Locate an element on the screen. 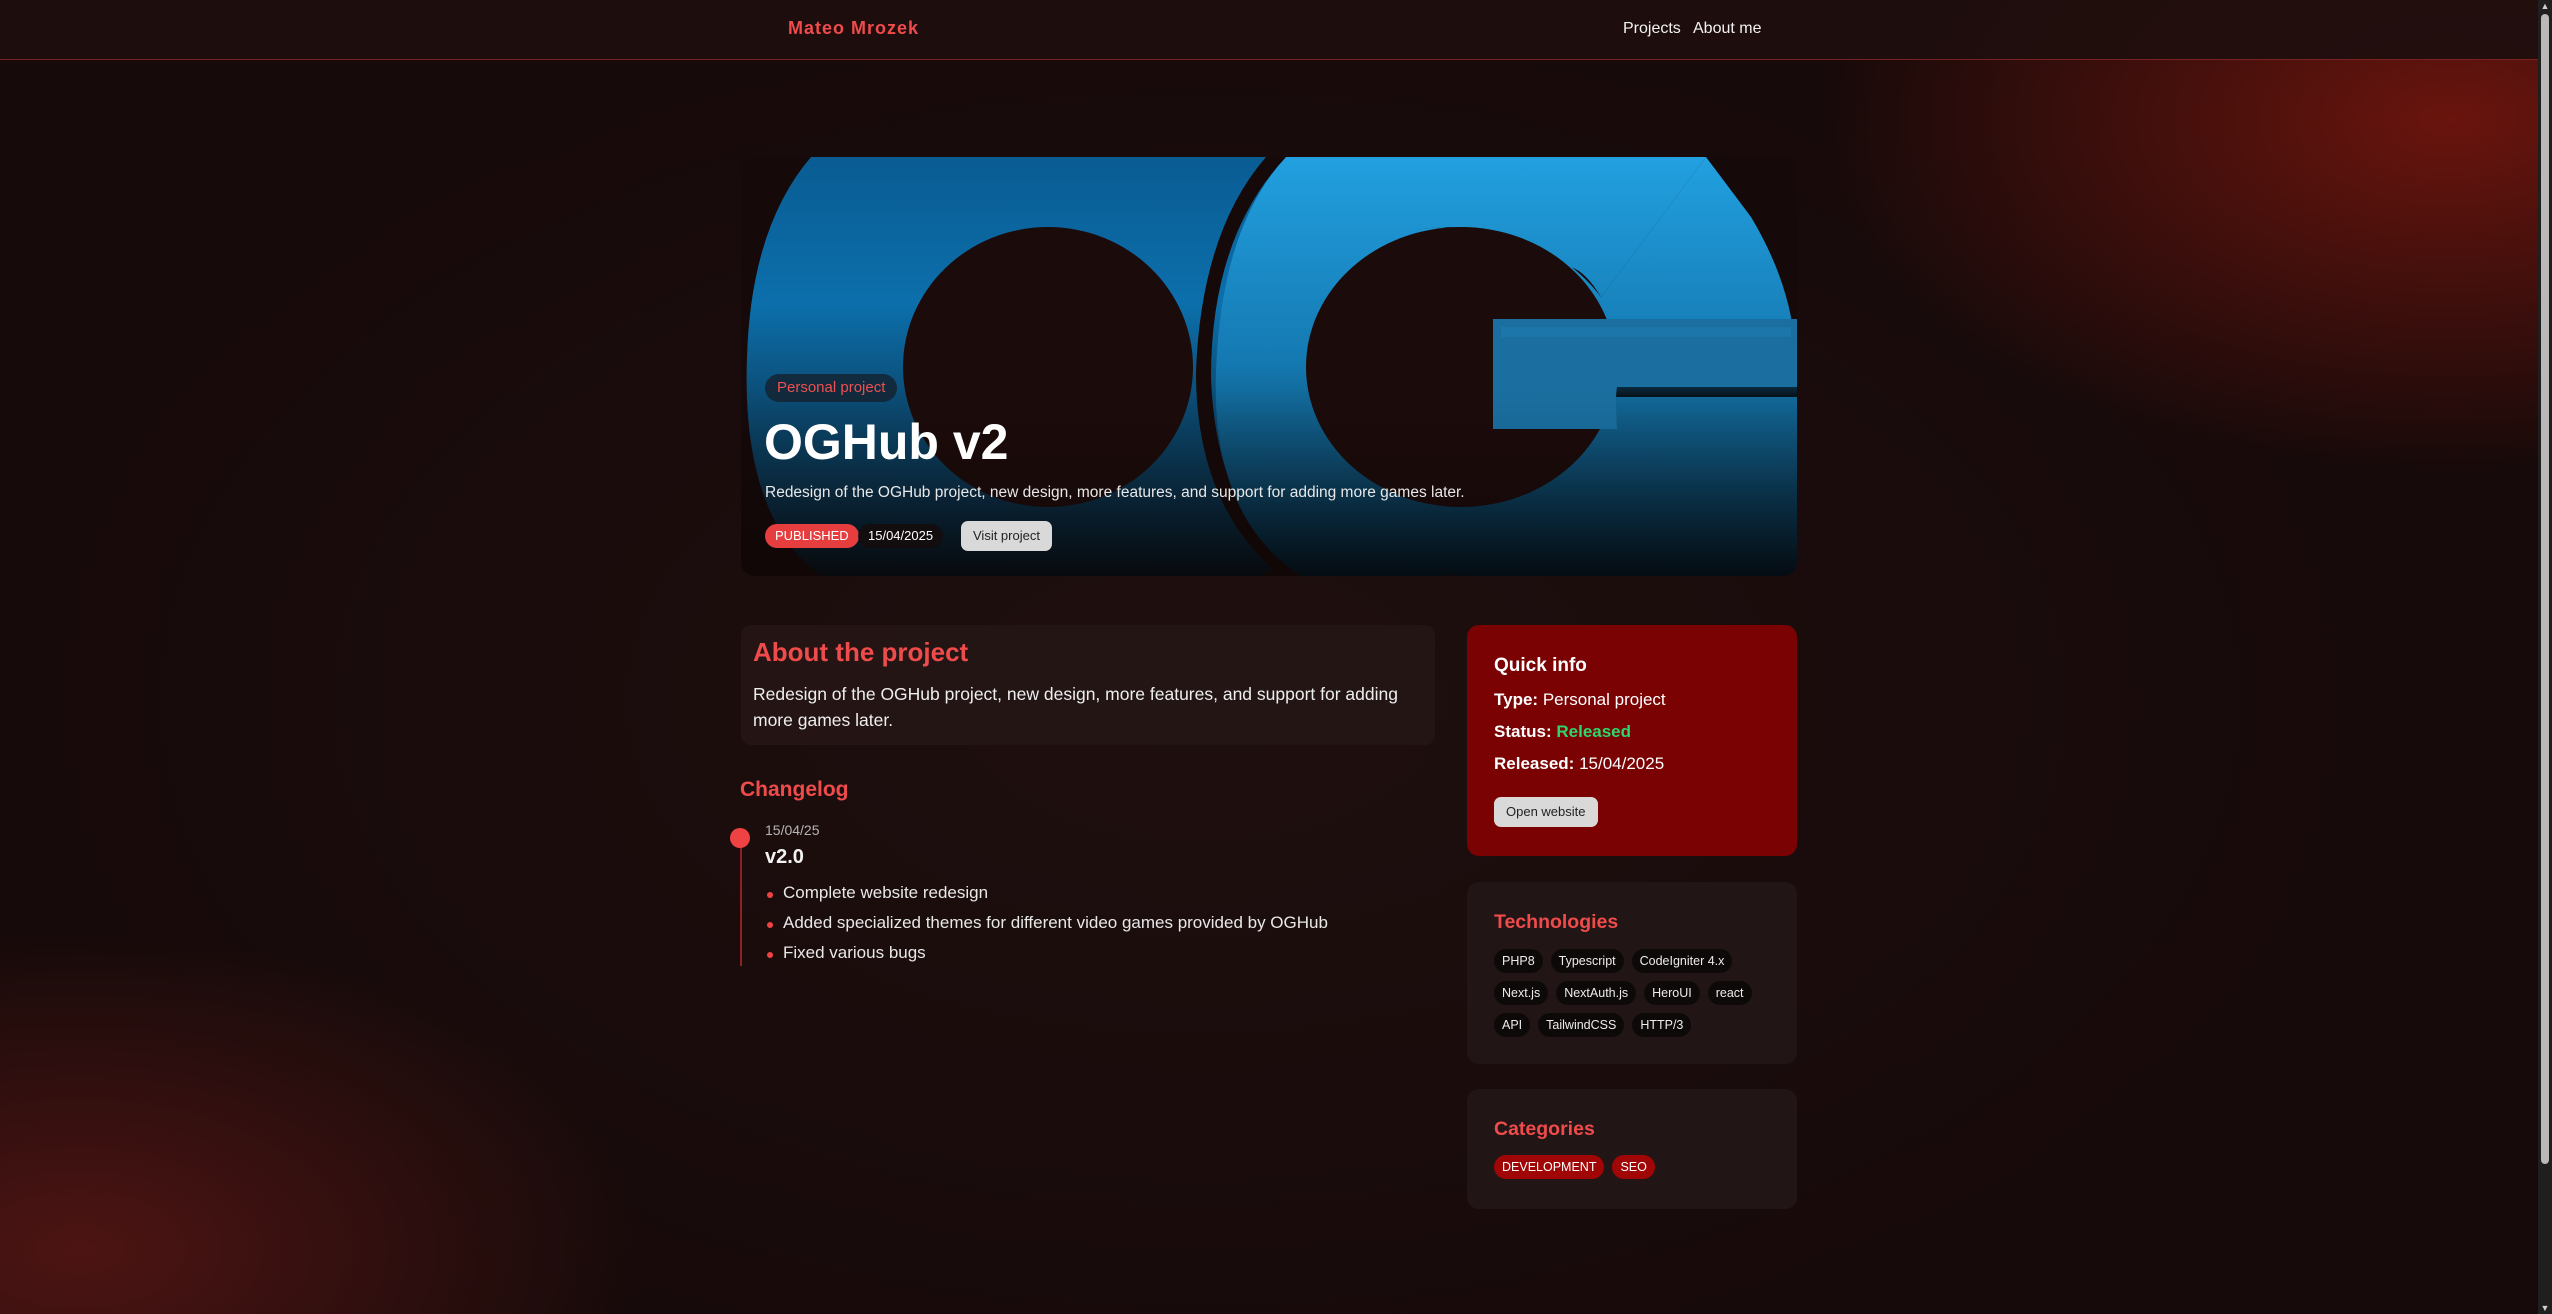 The height and width of the screenshot is (1314, 2552). quick-info-status-row: Status: Released is located at coordinates (1562, 732).